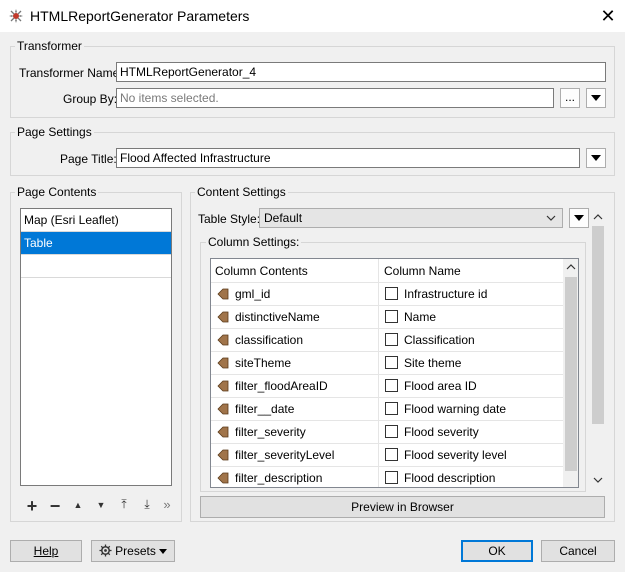 The image size is (625, 572). What do you see at coordinates (578, 551) in the screenshot?
I see `cancel-button: Cancel` at bounding box center [578, 551].